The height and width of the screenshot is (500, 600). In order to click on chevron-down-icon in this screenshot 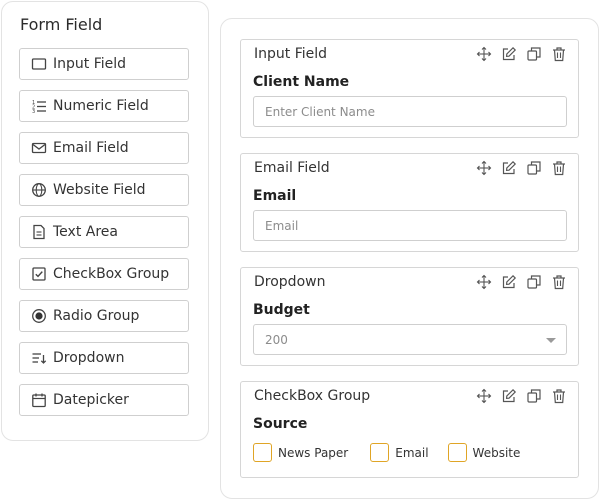, I will do `click(551, 340)`.